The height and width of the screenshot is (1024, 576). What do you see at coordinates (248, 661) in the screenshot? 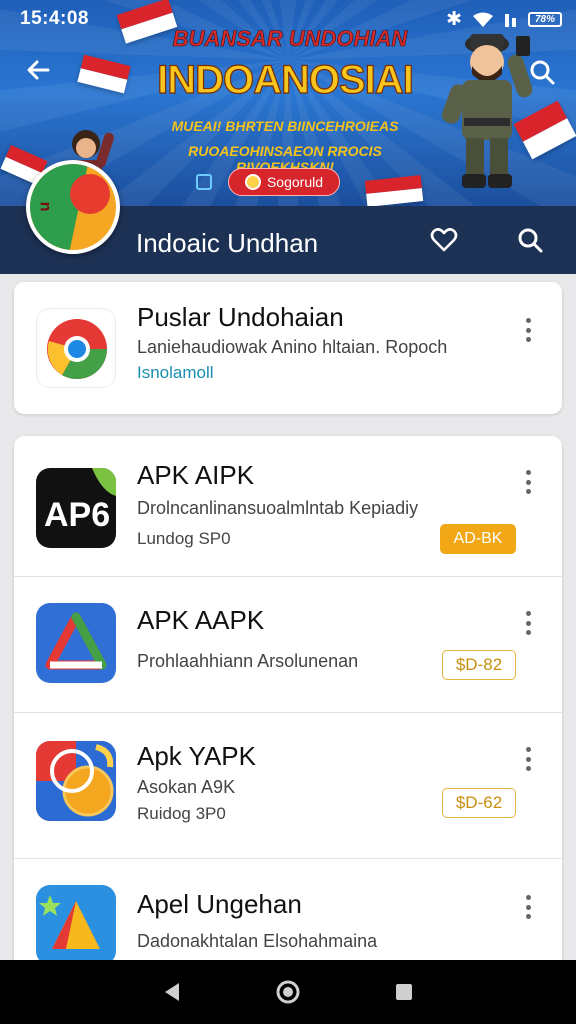
I see `app-description: Prohlaahhiann Arsolunenan` at bounding box center [248, 661].